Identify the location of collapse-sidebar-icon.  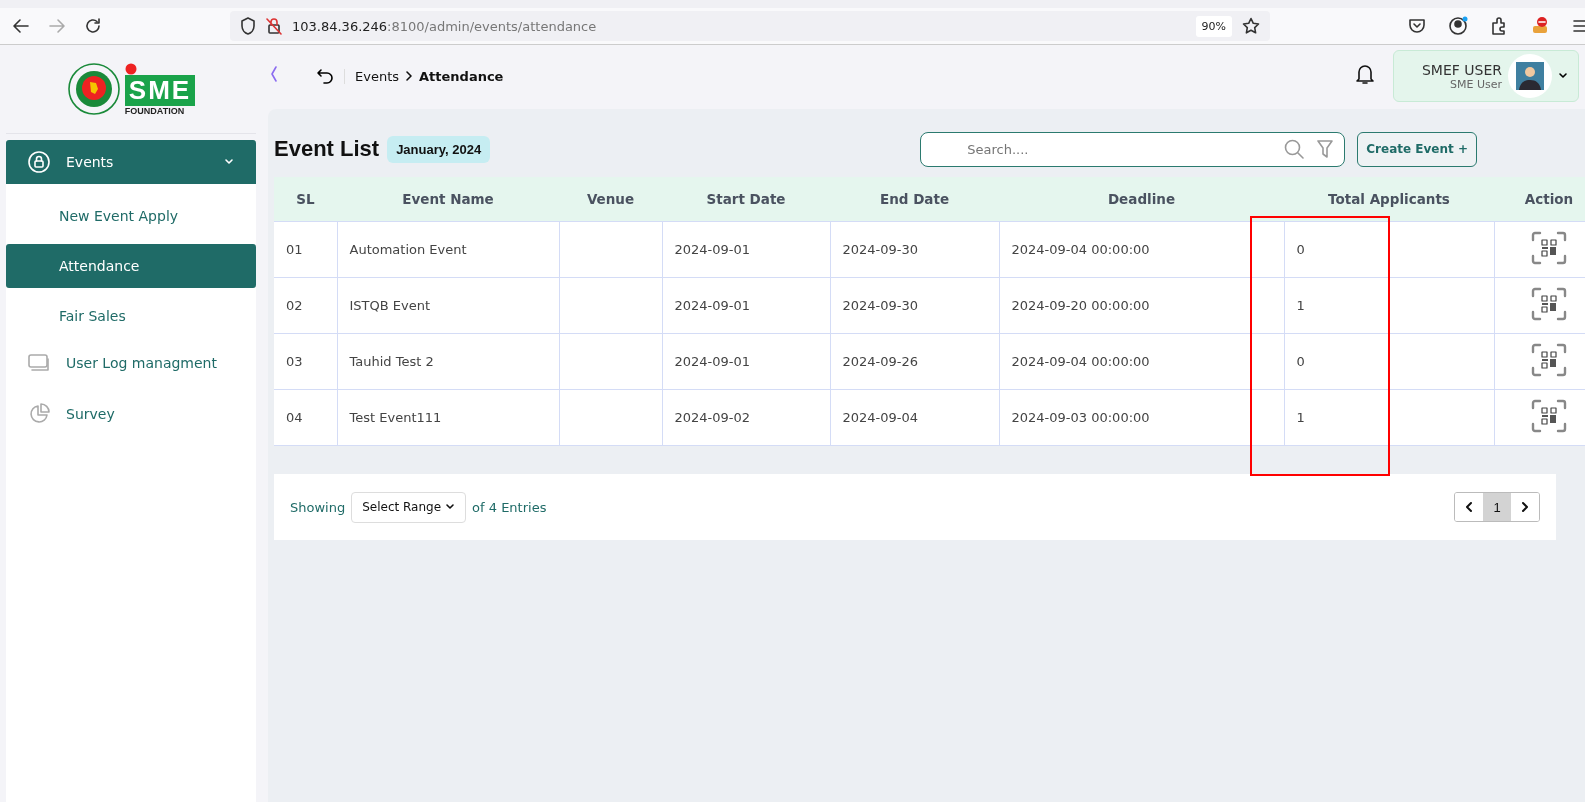
(274, 74).